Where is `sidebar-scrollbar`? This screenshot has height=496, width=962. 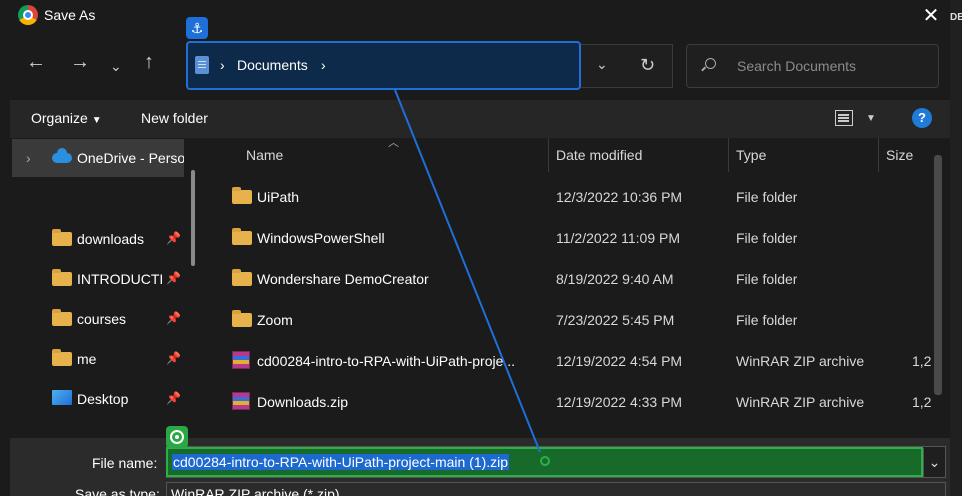
sidebar-scrollbar is located at coordinates (193, 218).